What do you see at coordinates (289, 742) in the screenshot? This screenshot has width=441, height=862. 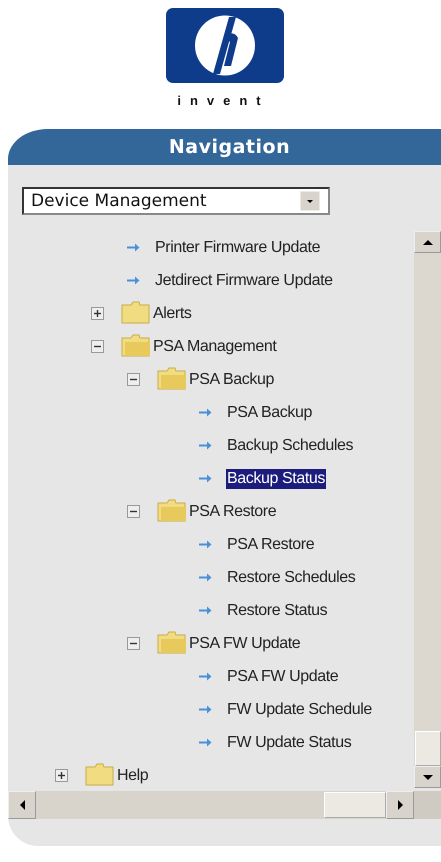 I see `tree-link: FW Update Status` at bounding box center [289, 742].